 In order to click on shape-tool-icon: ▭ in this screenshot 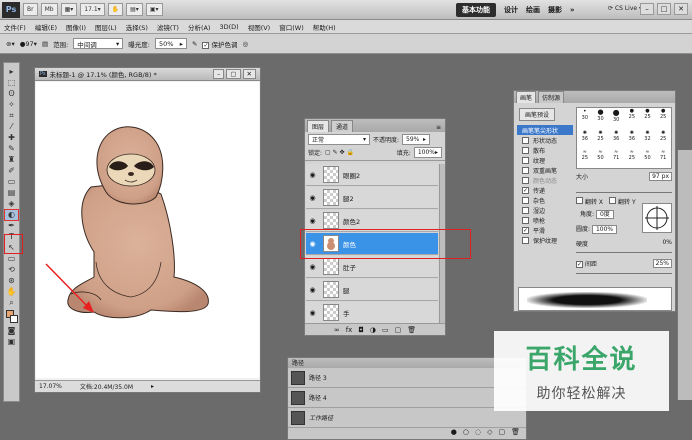, I will do `click(11, 259)`.